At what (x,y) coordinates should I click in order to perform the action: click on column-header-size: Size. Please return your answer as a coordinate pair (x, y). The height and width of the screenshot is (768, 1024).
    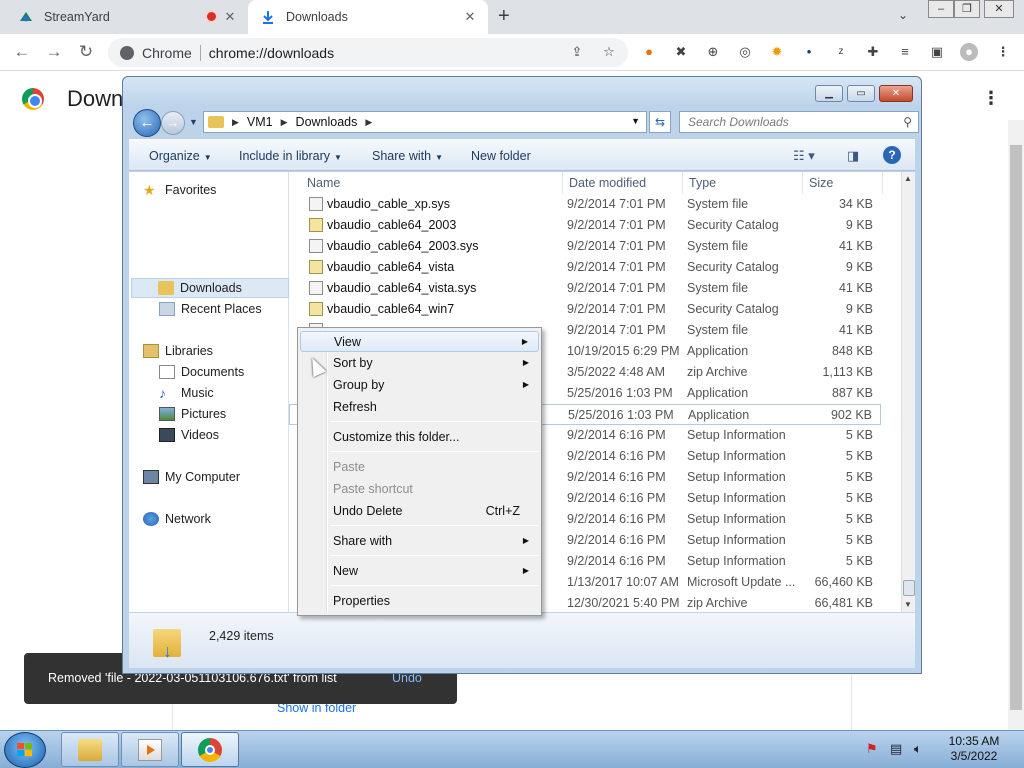
    Looking at the image, I should click on (843, 183).